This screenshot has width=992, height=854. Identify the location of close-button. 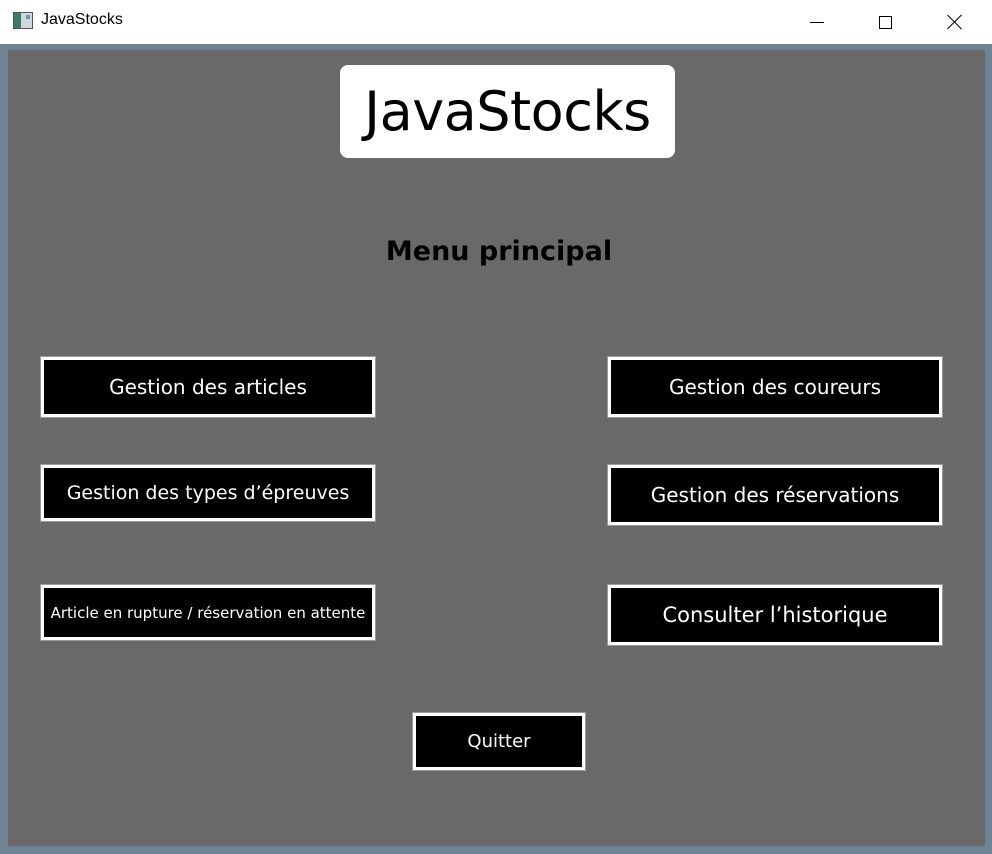
(955, 22).